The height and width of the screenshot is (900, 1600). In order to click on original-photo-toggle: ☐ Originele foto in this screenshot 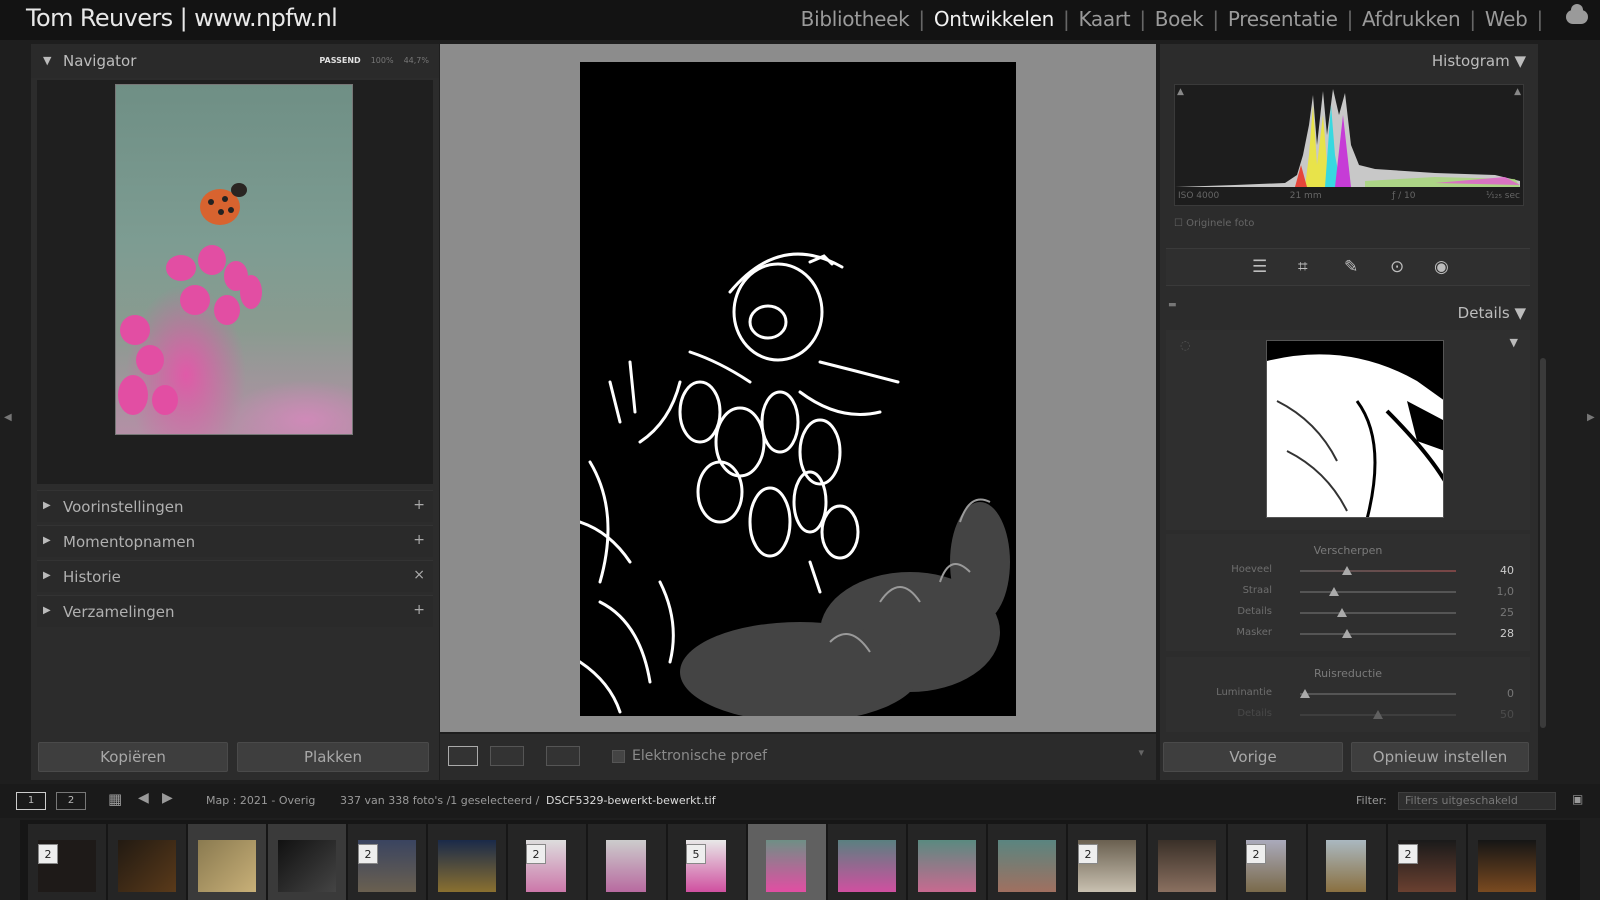, I will do `click(1214, 223)`.